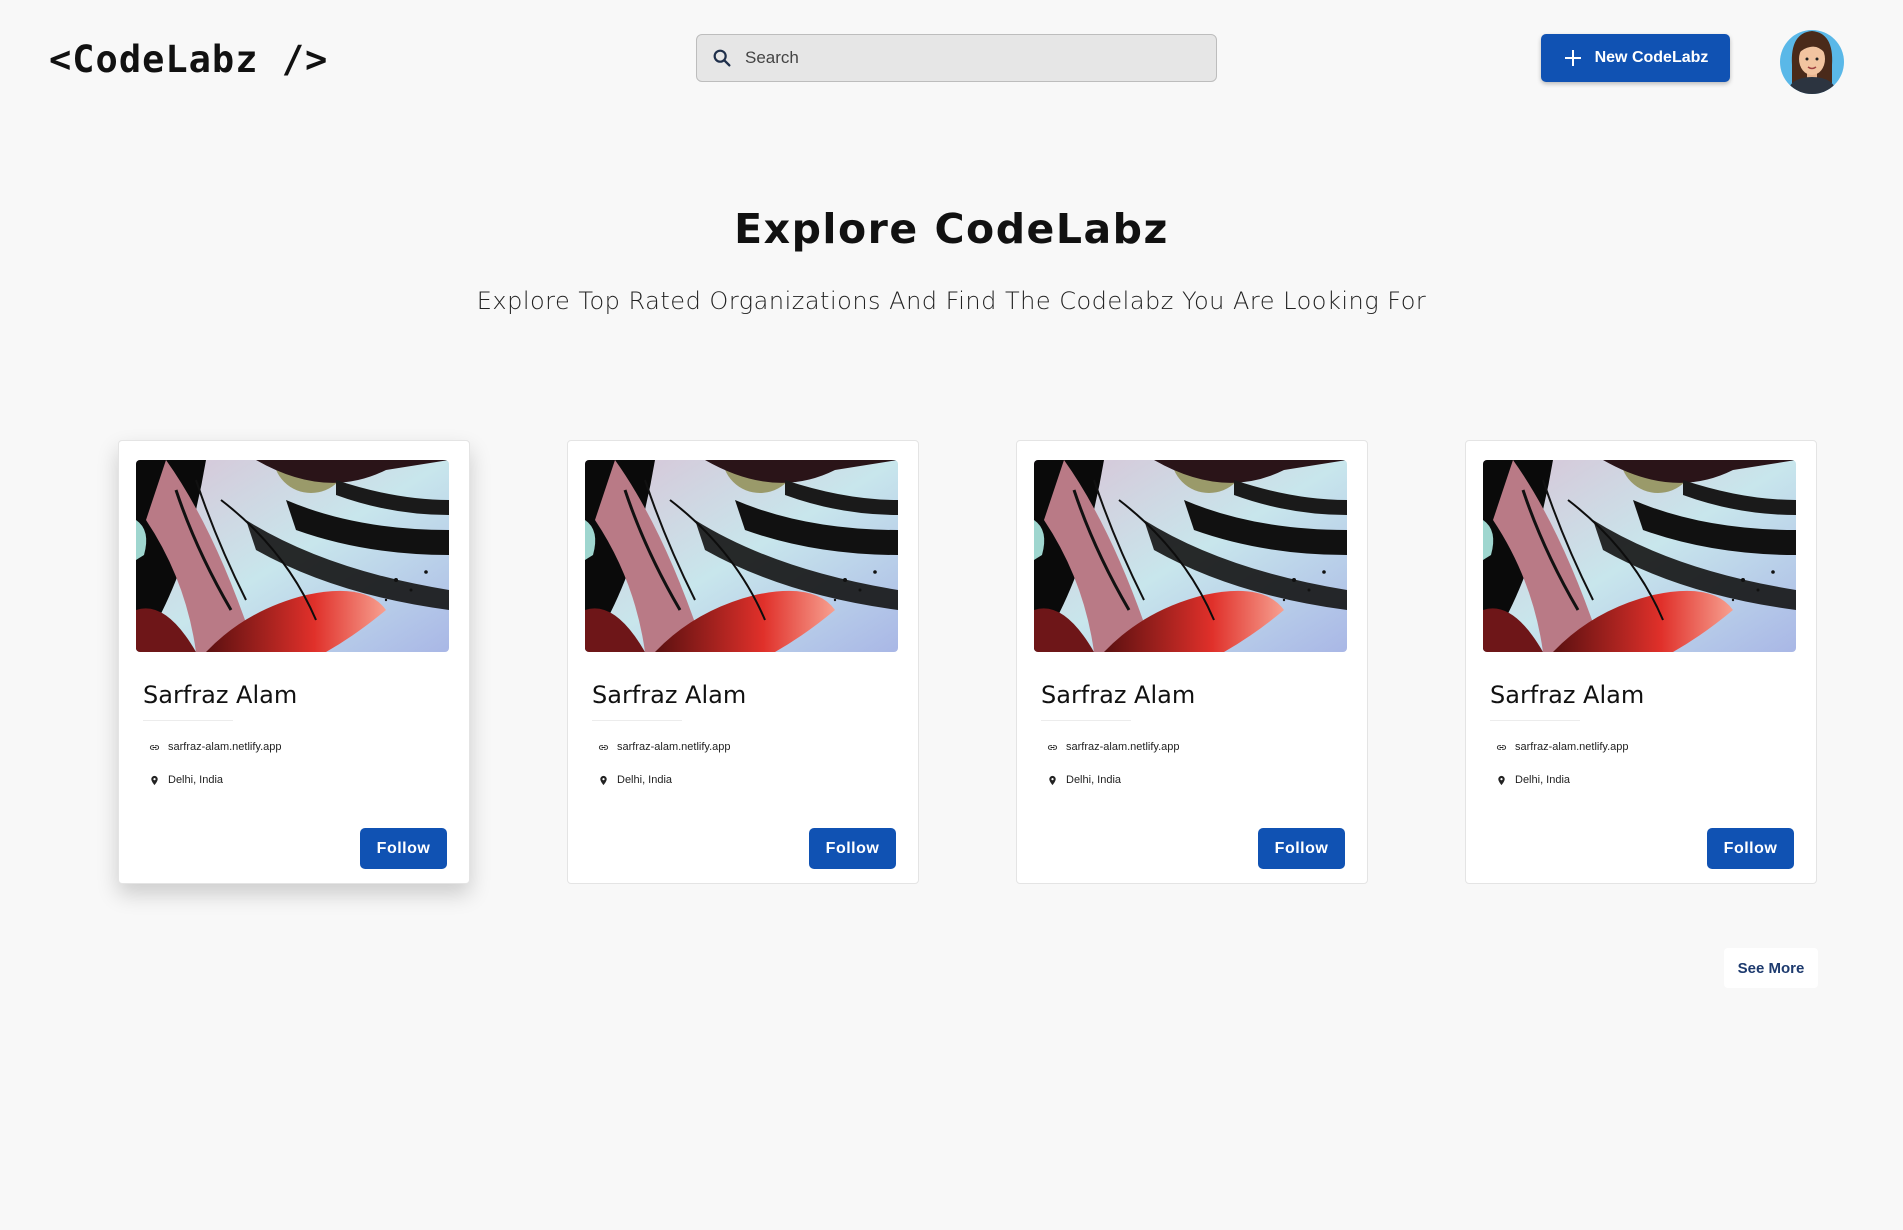 The width and height of the screenshot is (1903, 1230). Describe the element at coordinates (1812, 60) in the screenshot. I see `user-avatar` at that location.